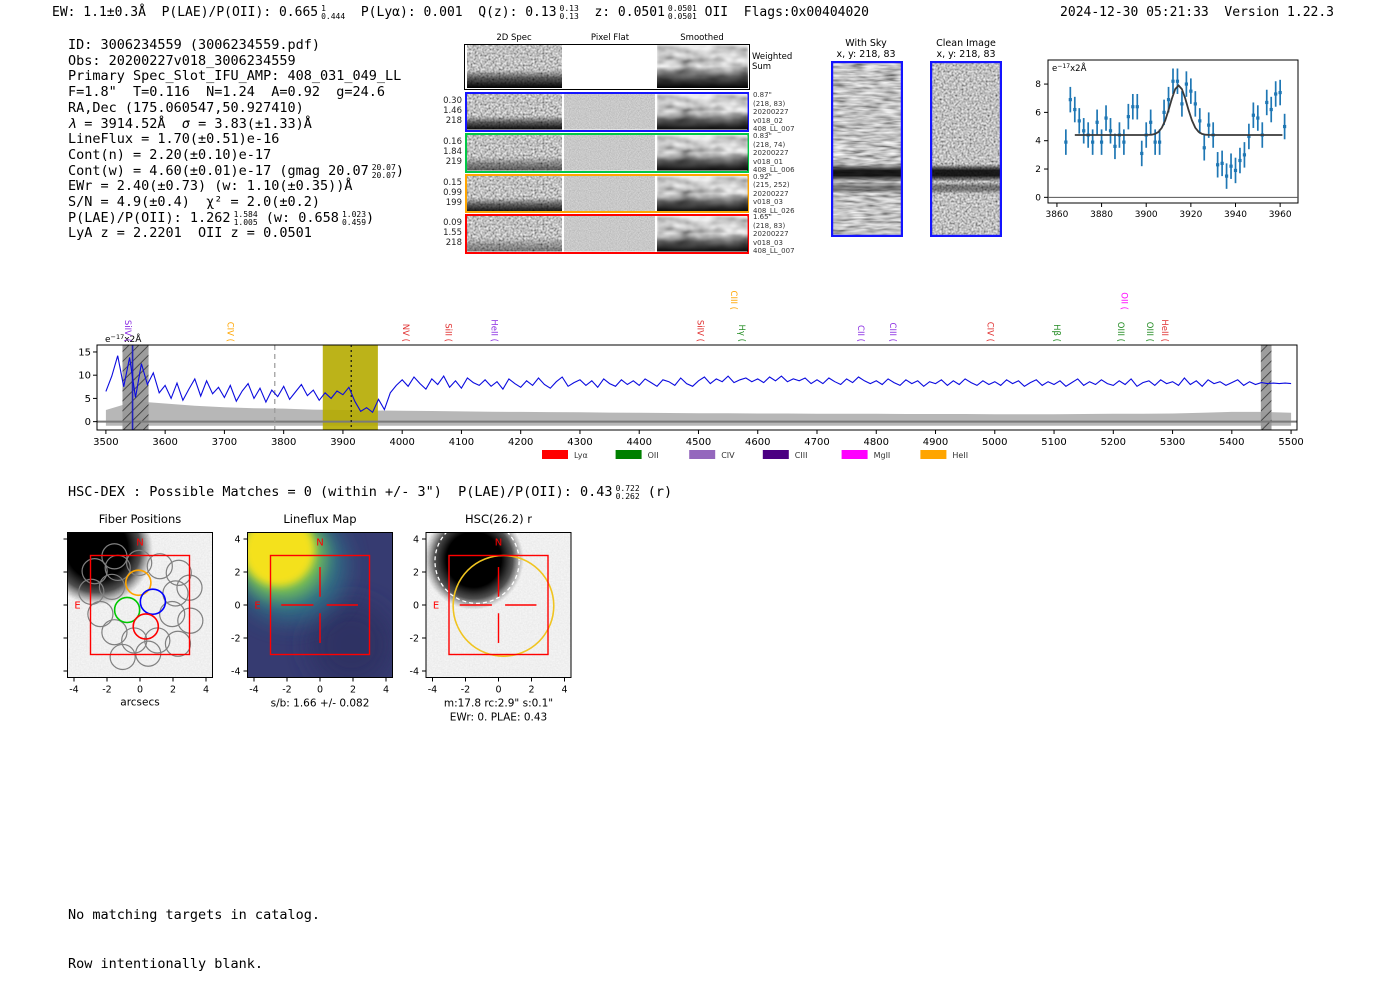  I want to click on emission-line-label: OIII (, so click(1149, 332).